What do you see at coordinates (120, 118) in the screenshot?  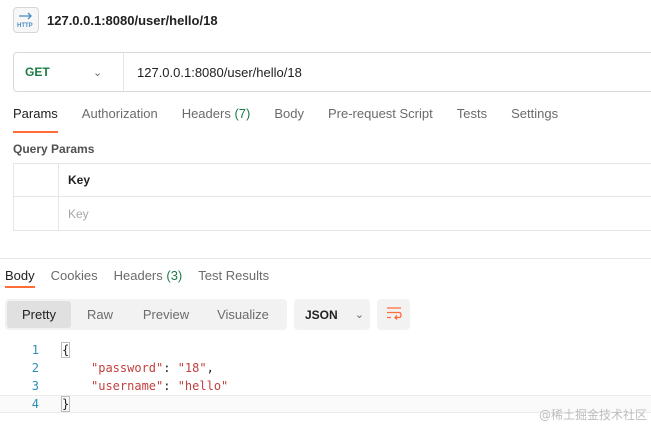 I see `tab-authorization: Authorization` at bounding box center [120, 118].